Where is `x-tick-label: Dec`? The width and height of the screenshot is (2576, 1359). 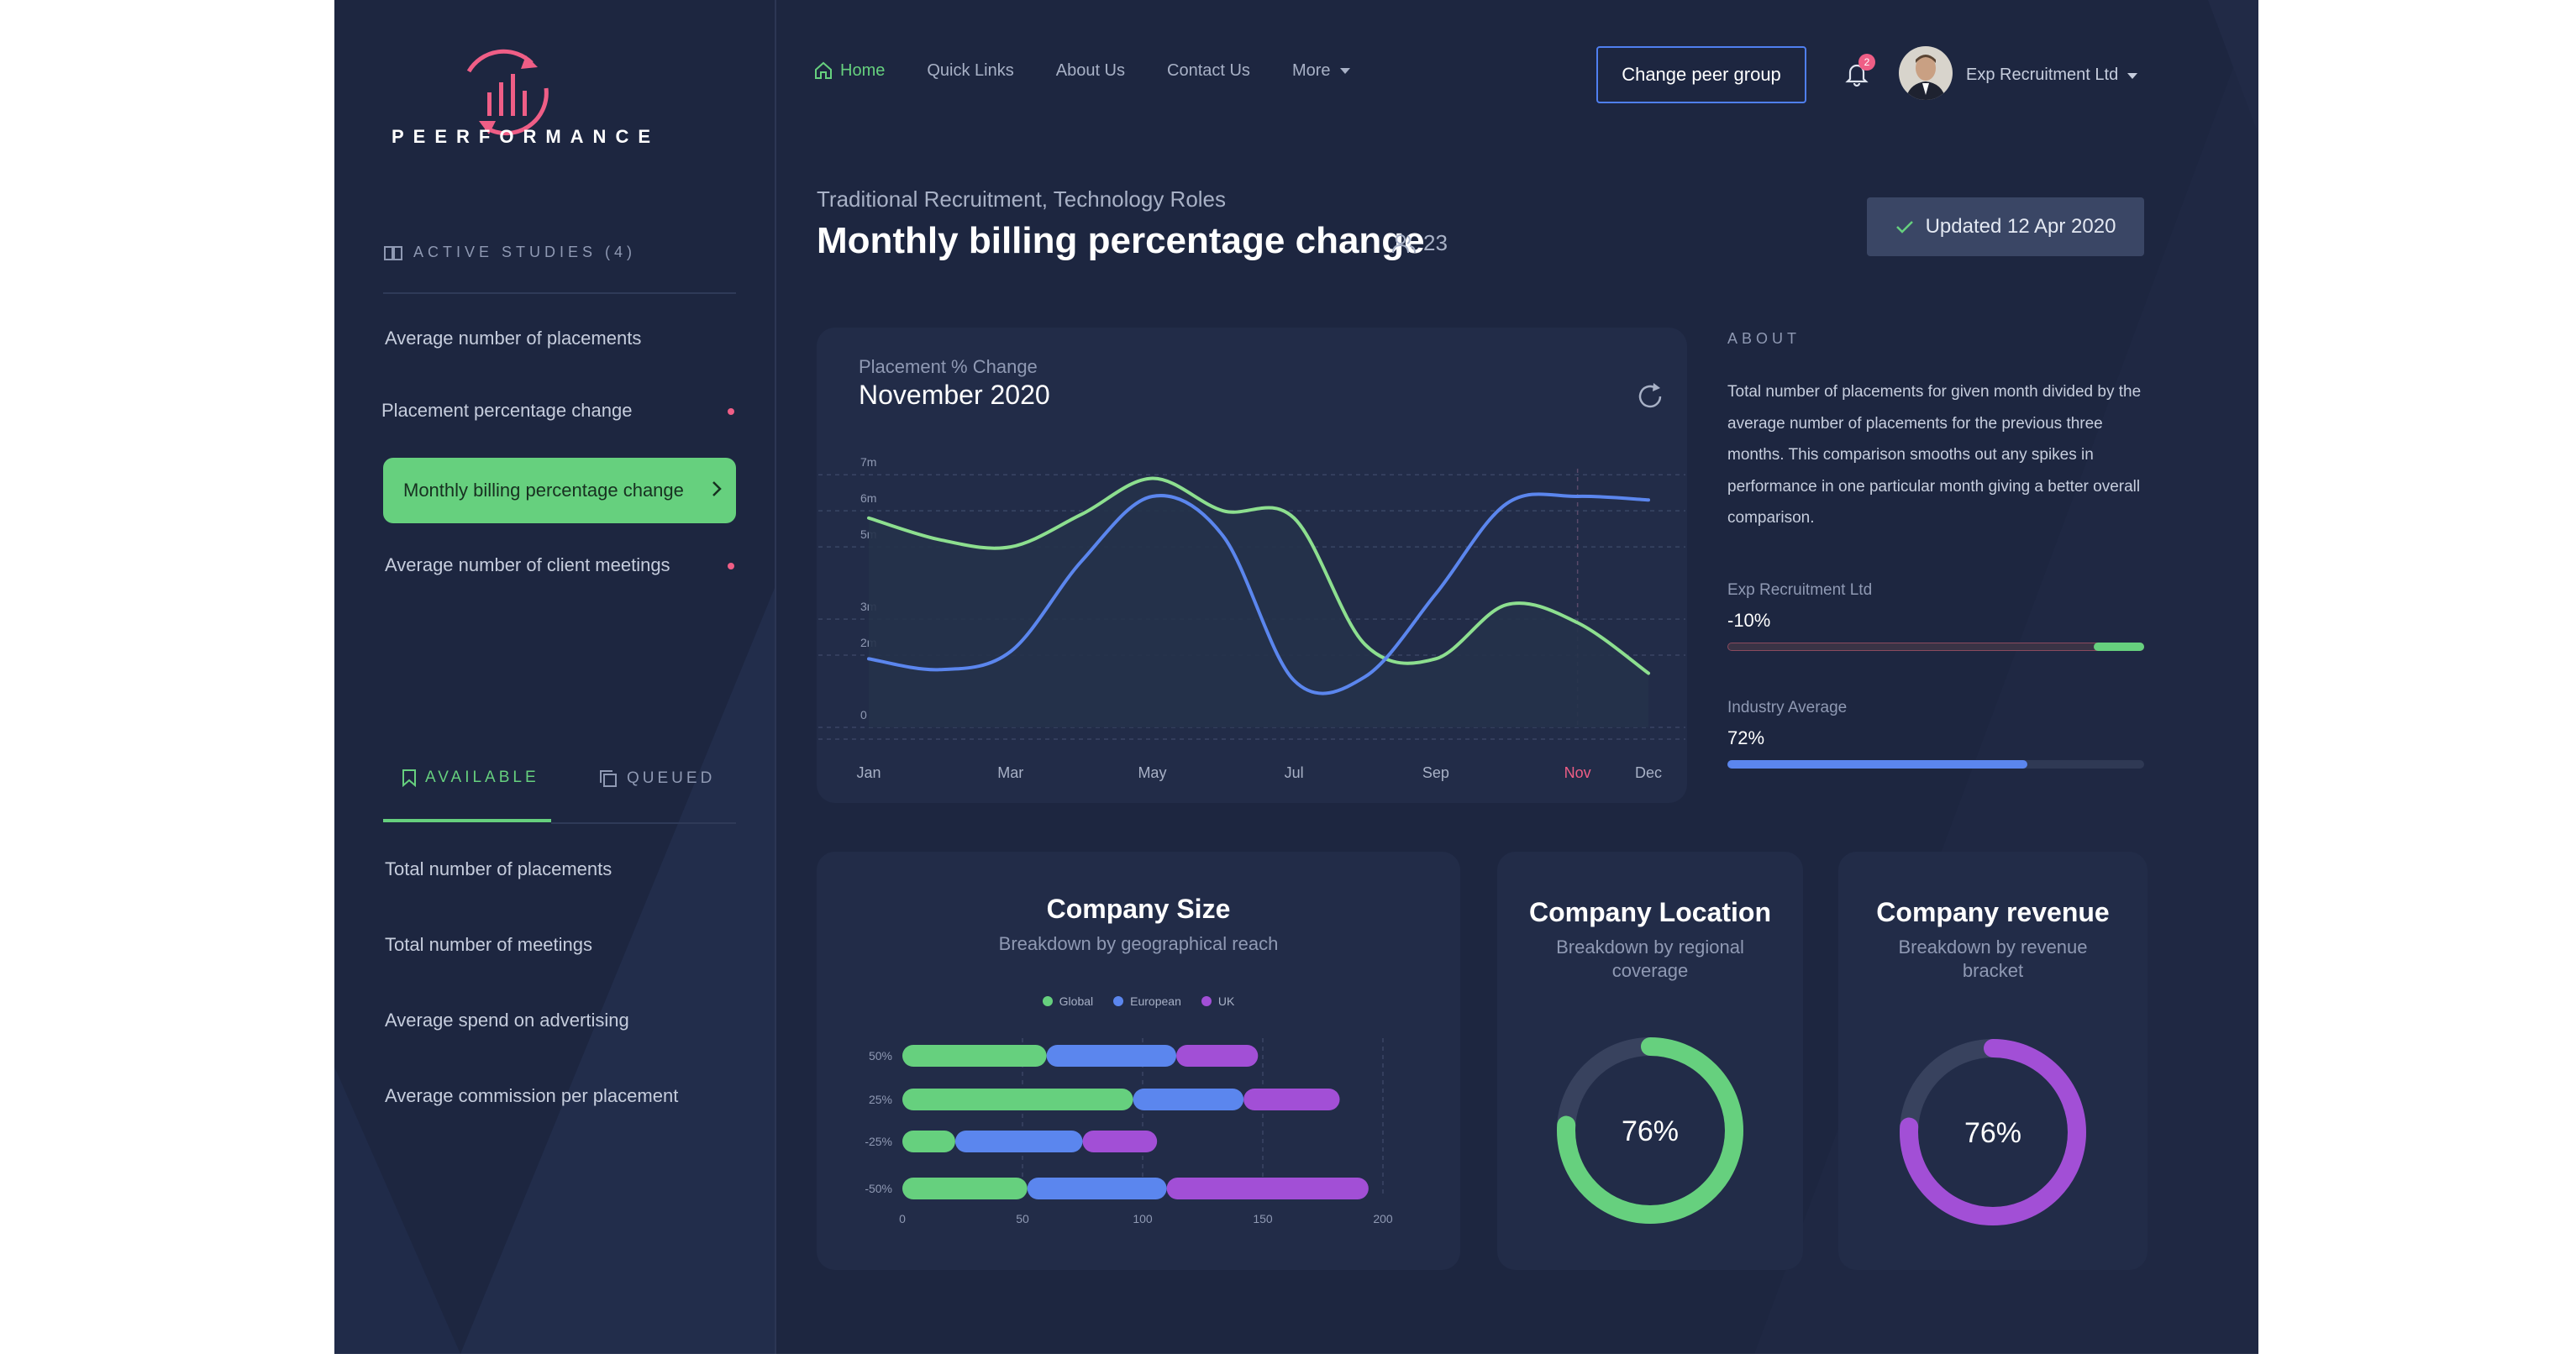
x-tick-label: Dec is located at coordinates (1648, 772).